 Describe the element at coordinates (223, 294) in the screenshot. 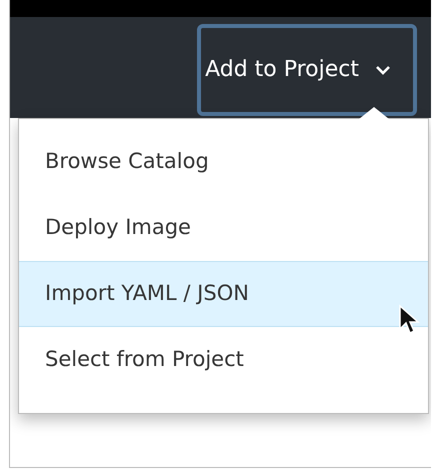

I see `menu-item: Import YAML / JSON` at that location.